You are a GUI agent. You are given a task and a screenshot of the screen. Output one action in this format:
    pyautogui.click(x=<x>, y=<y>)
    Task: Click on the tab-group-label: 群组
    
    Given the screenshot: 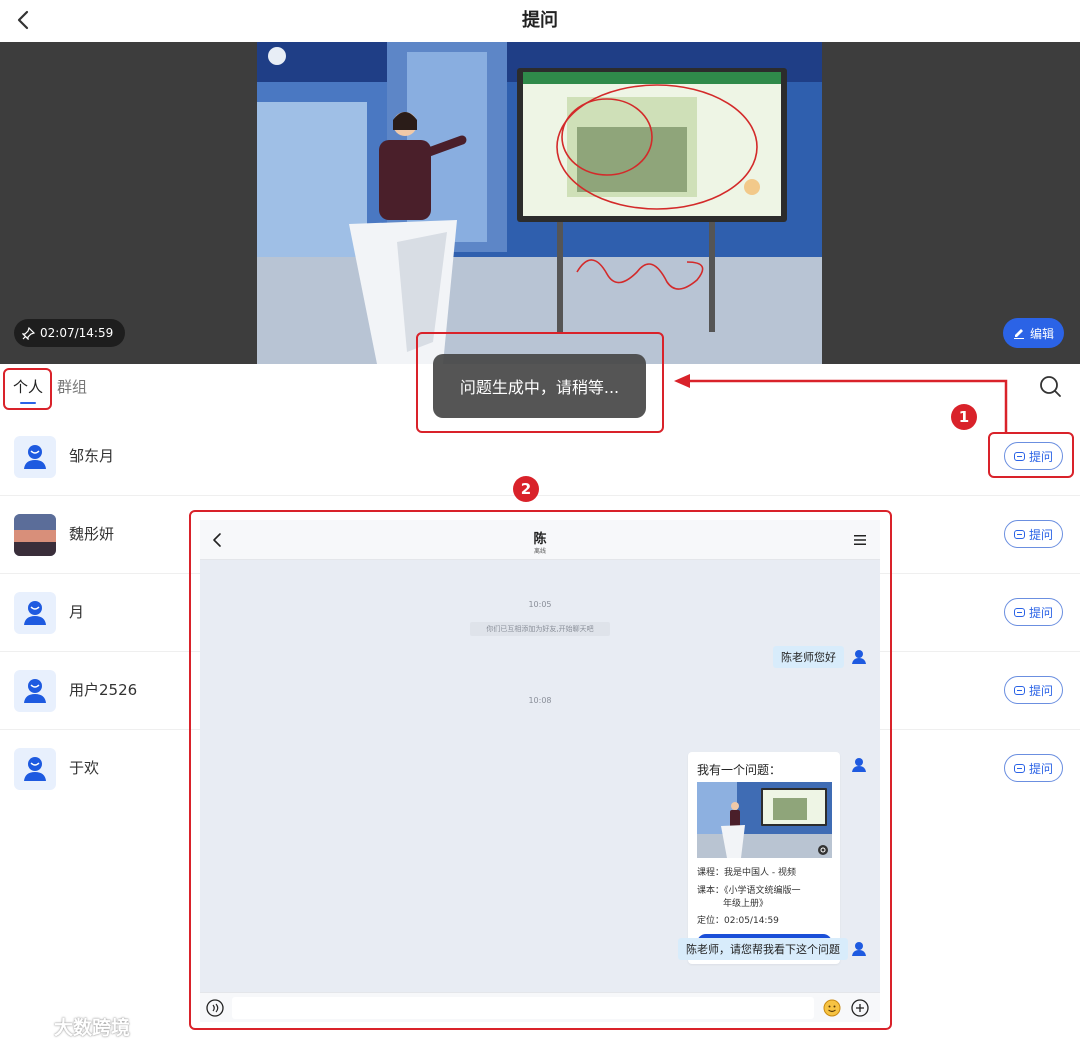 What is the action you would take?
    pyautogui.click(x=72, y=387)
    